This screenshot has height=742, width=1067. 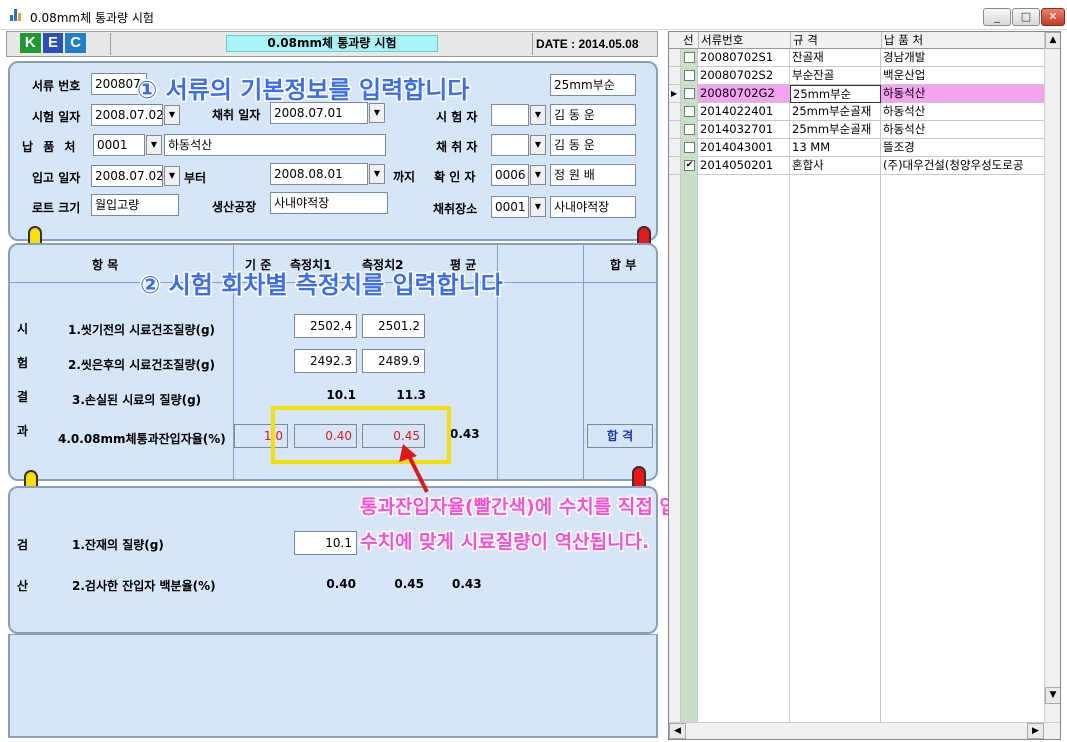 What do you see at coordinates (127, 115) in the screenshot?
I see `test-date-field: 2008.07.02` at bounding box center [127, 115].